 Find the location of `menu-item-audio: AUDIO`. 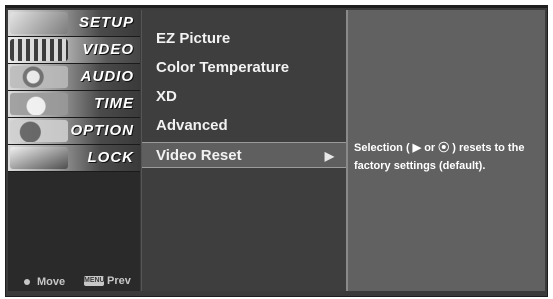

menu-item-audio: AUDIO is located at coordinates (74, 77).